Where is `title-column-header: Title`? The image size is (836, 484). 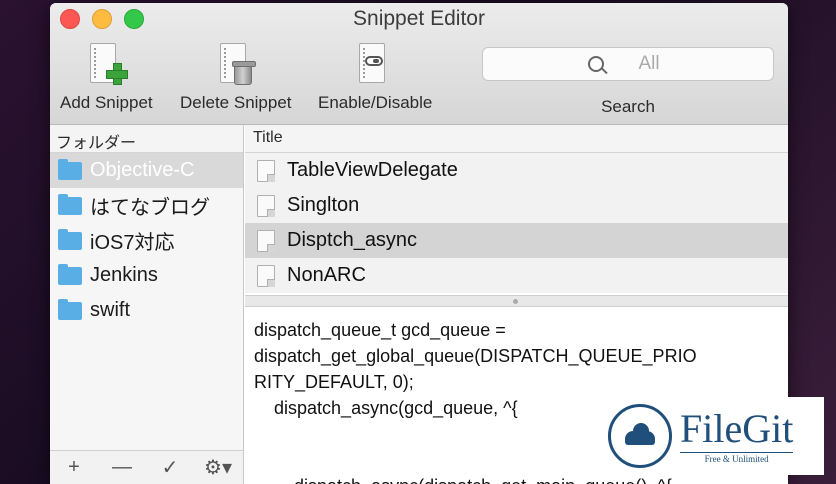 title-column-header: Title is located at coordinates (516, 139).